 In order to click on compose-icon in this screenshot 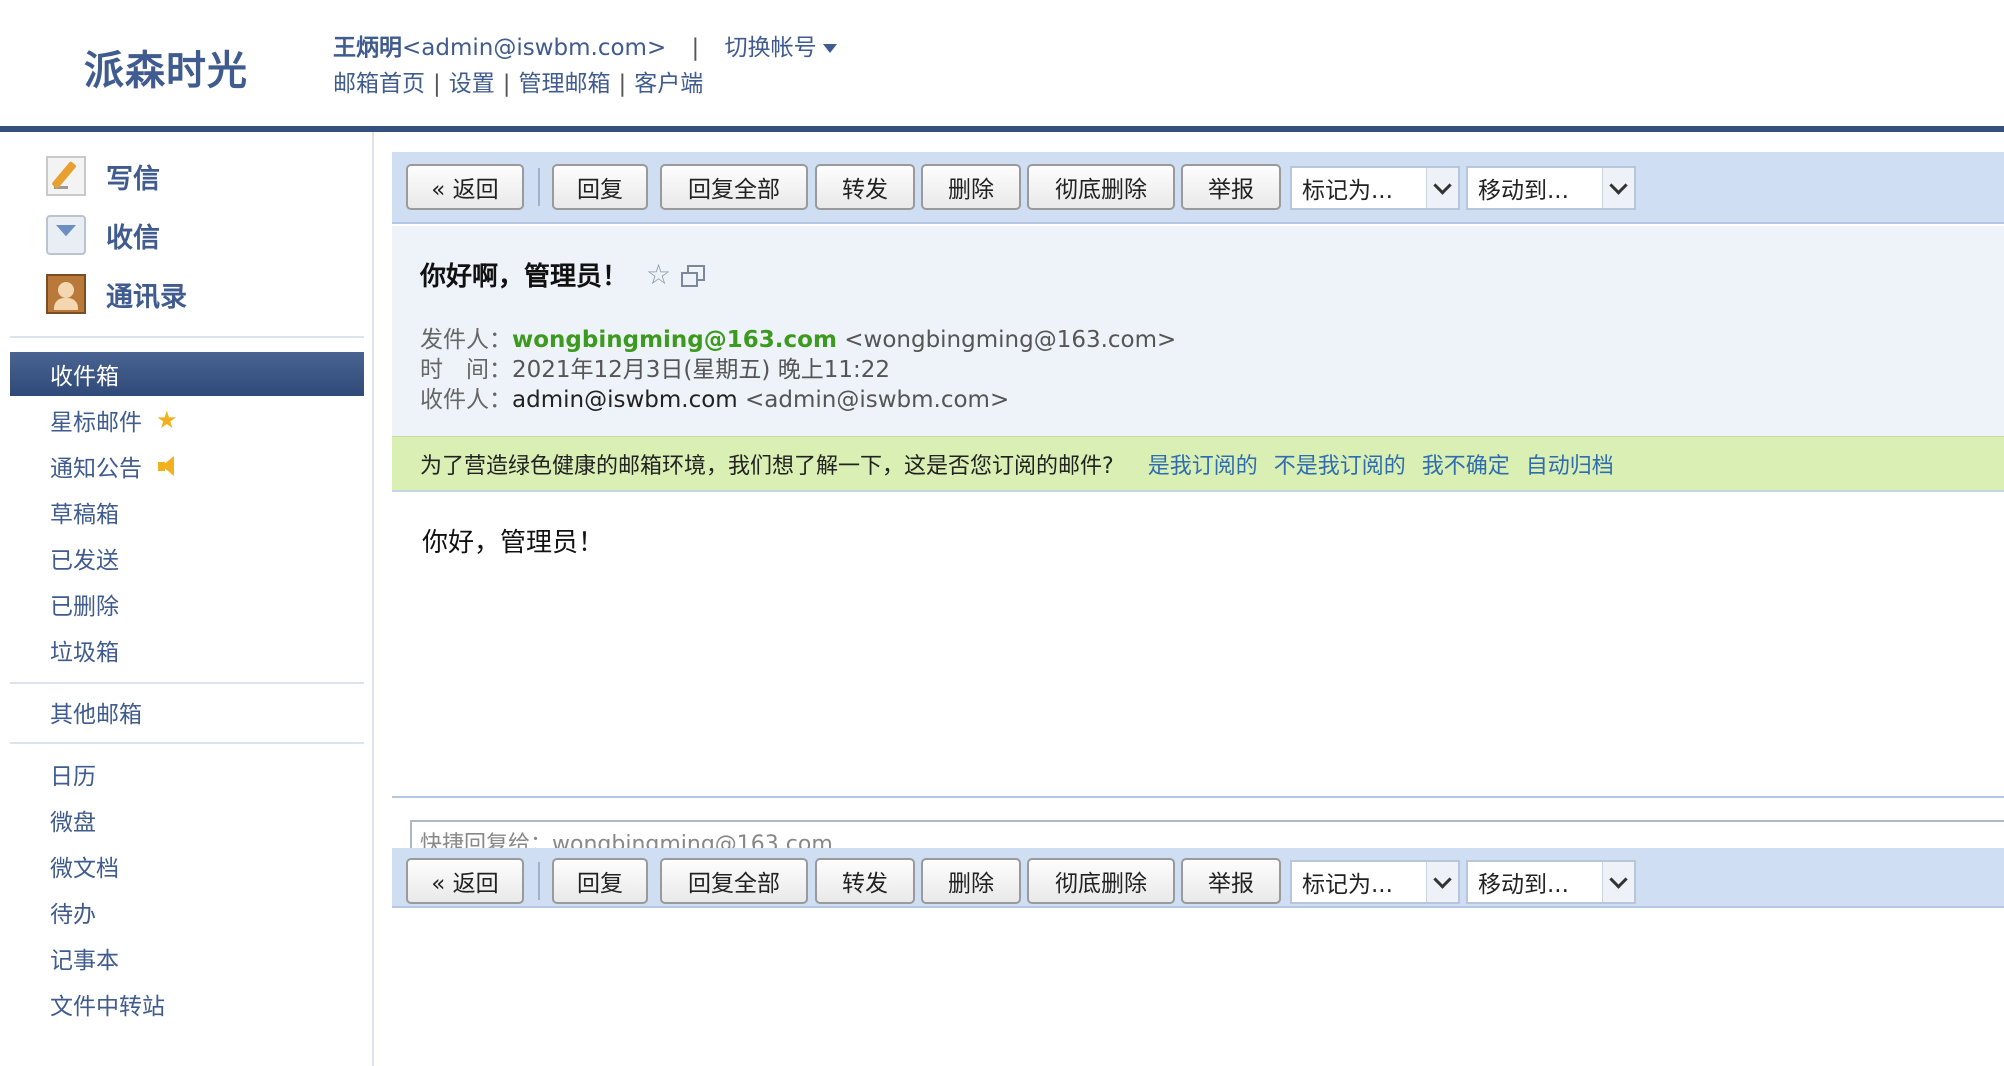, I will do `click(66, 176)`.